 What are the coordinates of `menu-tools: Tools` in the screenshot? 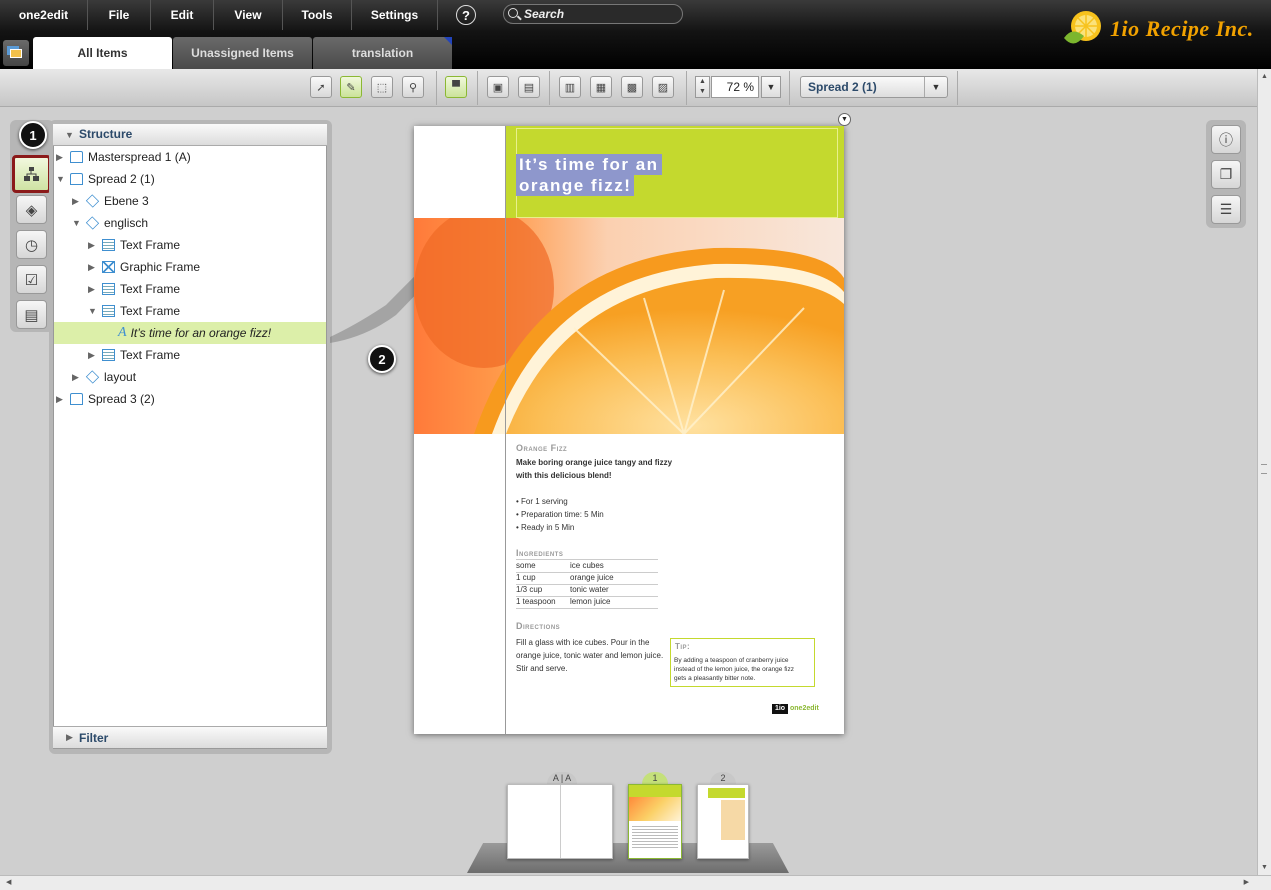 It's located at (317, 15).